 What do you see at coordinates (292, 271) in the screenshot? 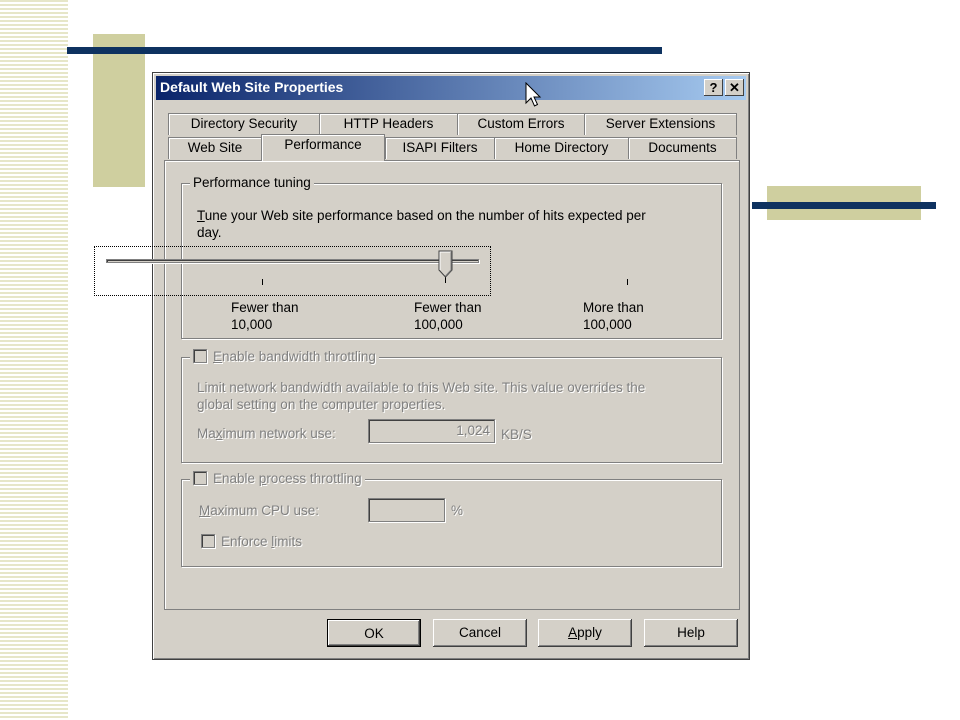
I see `performance-slider` at bounding box center [292, 271].